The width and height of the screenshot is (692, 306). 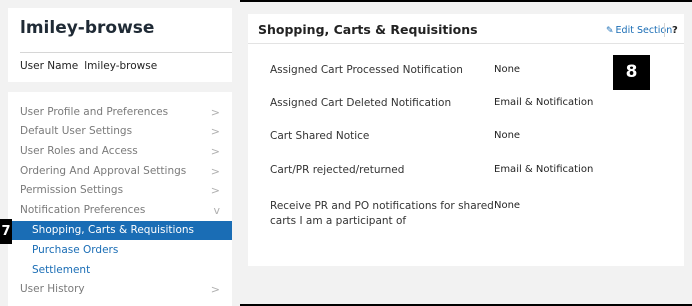 What do you see at coordinates (94, 112) in the screenshot?
I see `sidebar-item-label: User Profile and Preferences` at bounding box center [94, 112].